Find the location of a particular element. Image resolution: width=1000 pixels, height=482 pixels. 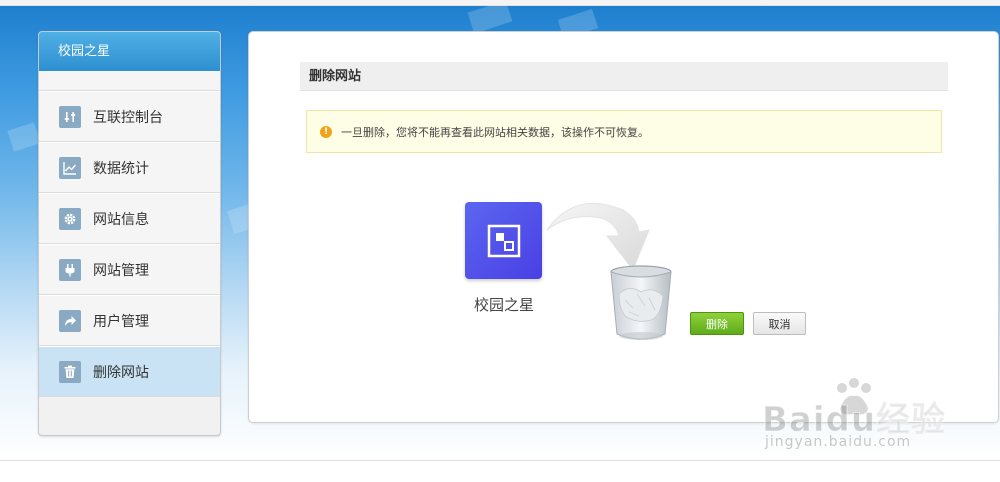

sidebar-item-console: 互联控制台 is located at coordinates (129, 116).